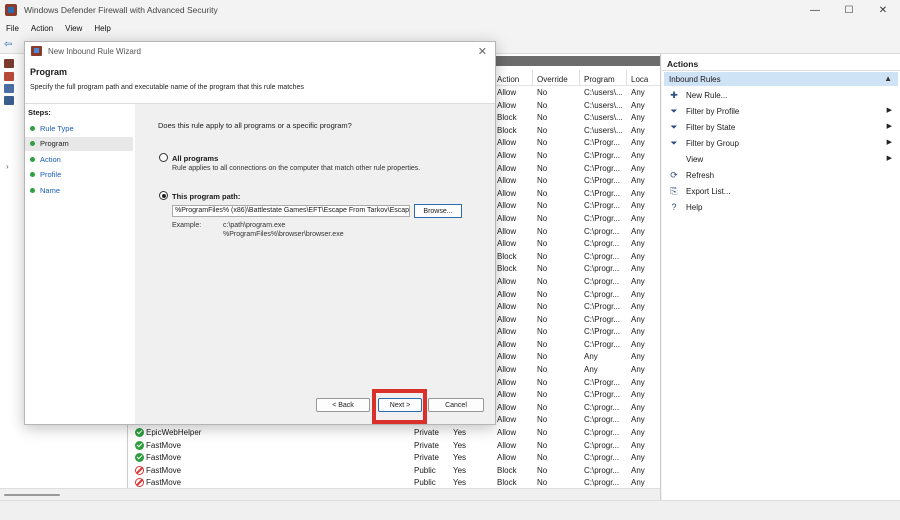  What do you see at coordinates (781, 143) in the screenshot?
I see `action-filter-by-group: ⏷ Filter by Group ▶` at bounding box center [781, 143].